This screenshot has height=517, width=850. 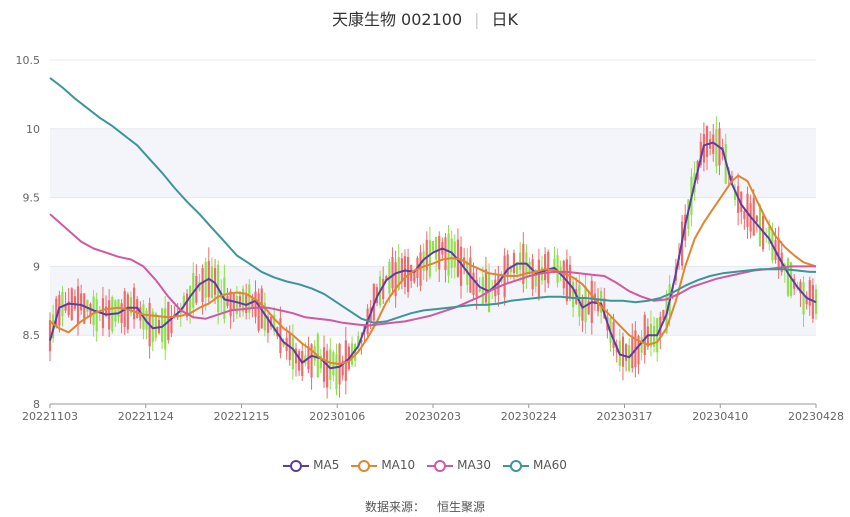 I want to click on data-source: 数据来源： 恒生聚源, so click(x=425, y=506).